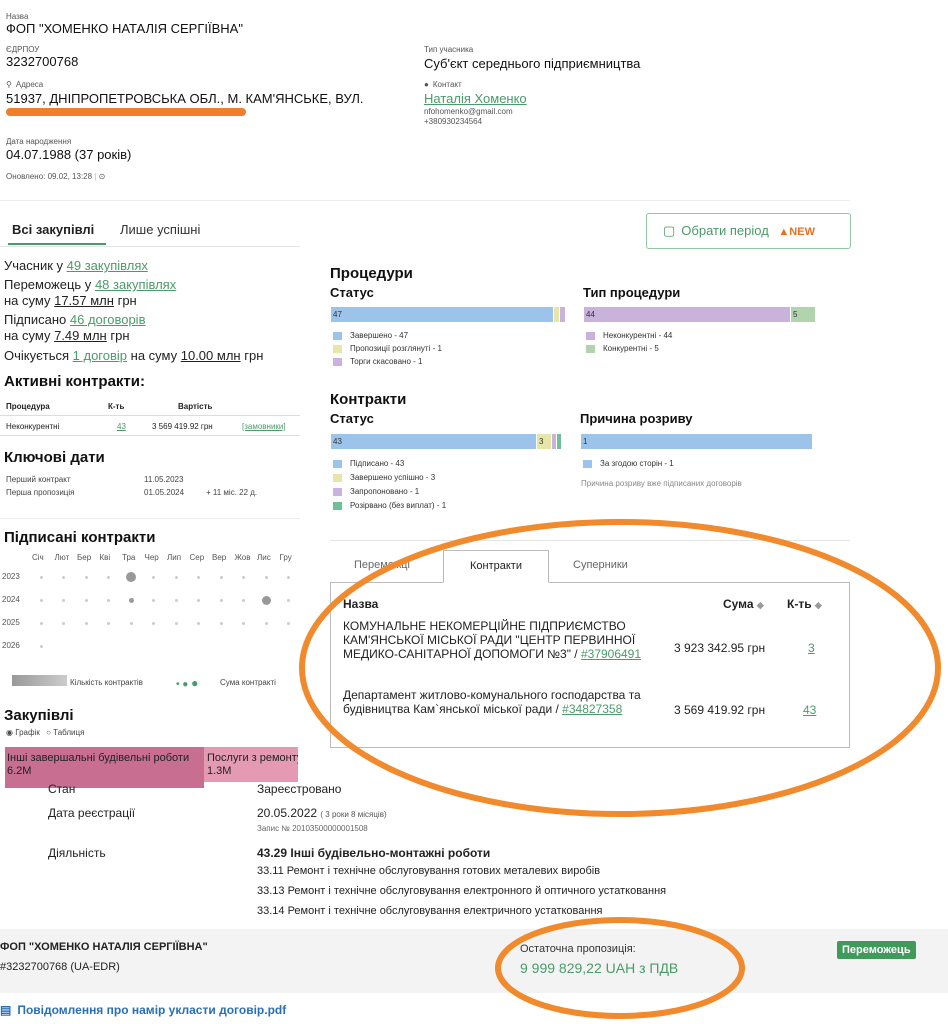  What do you see at coordinates (60, 967) in the screenshot?
I see `bidder-id: #3232700768 (UA-EDR)` at bounding box center [60, 967].